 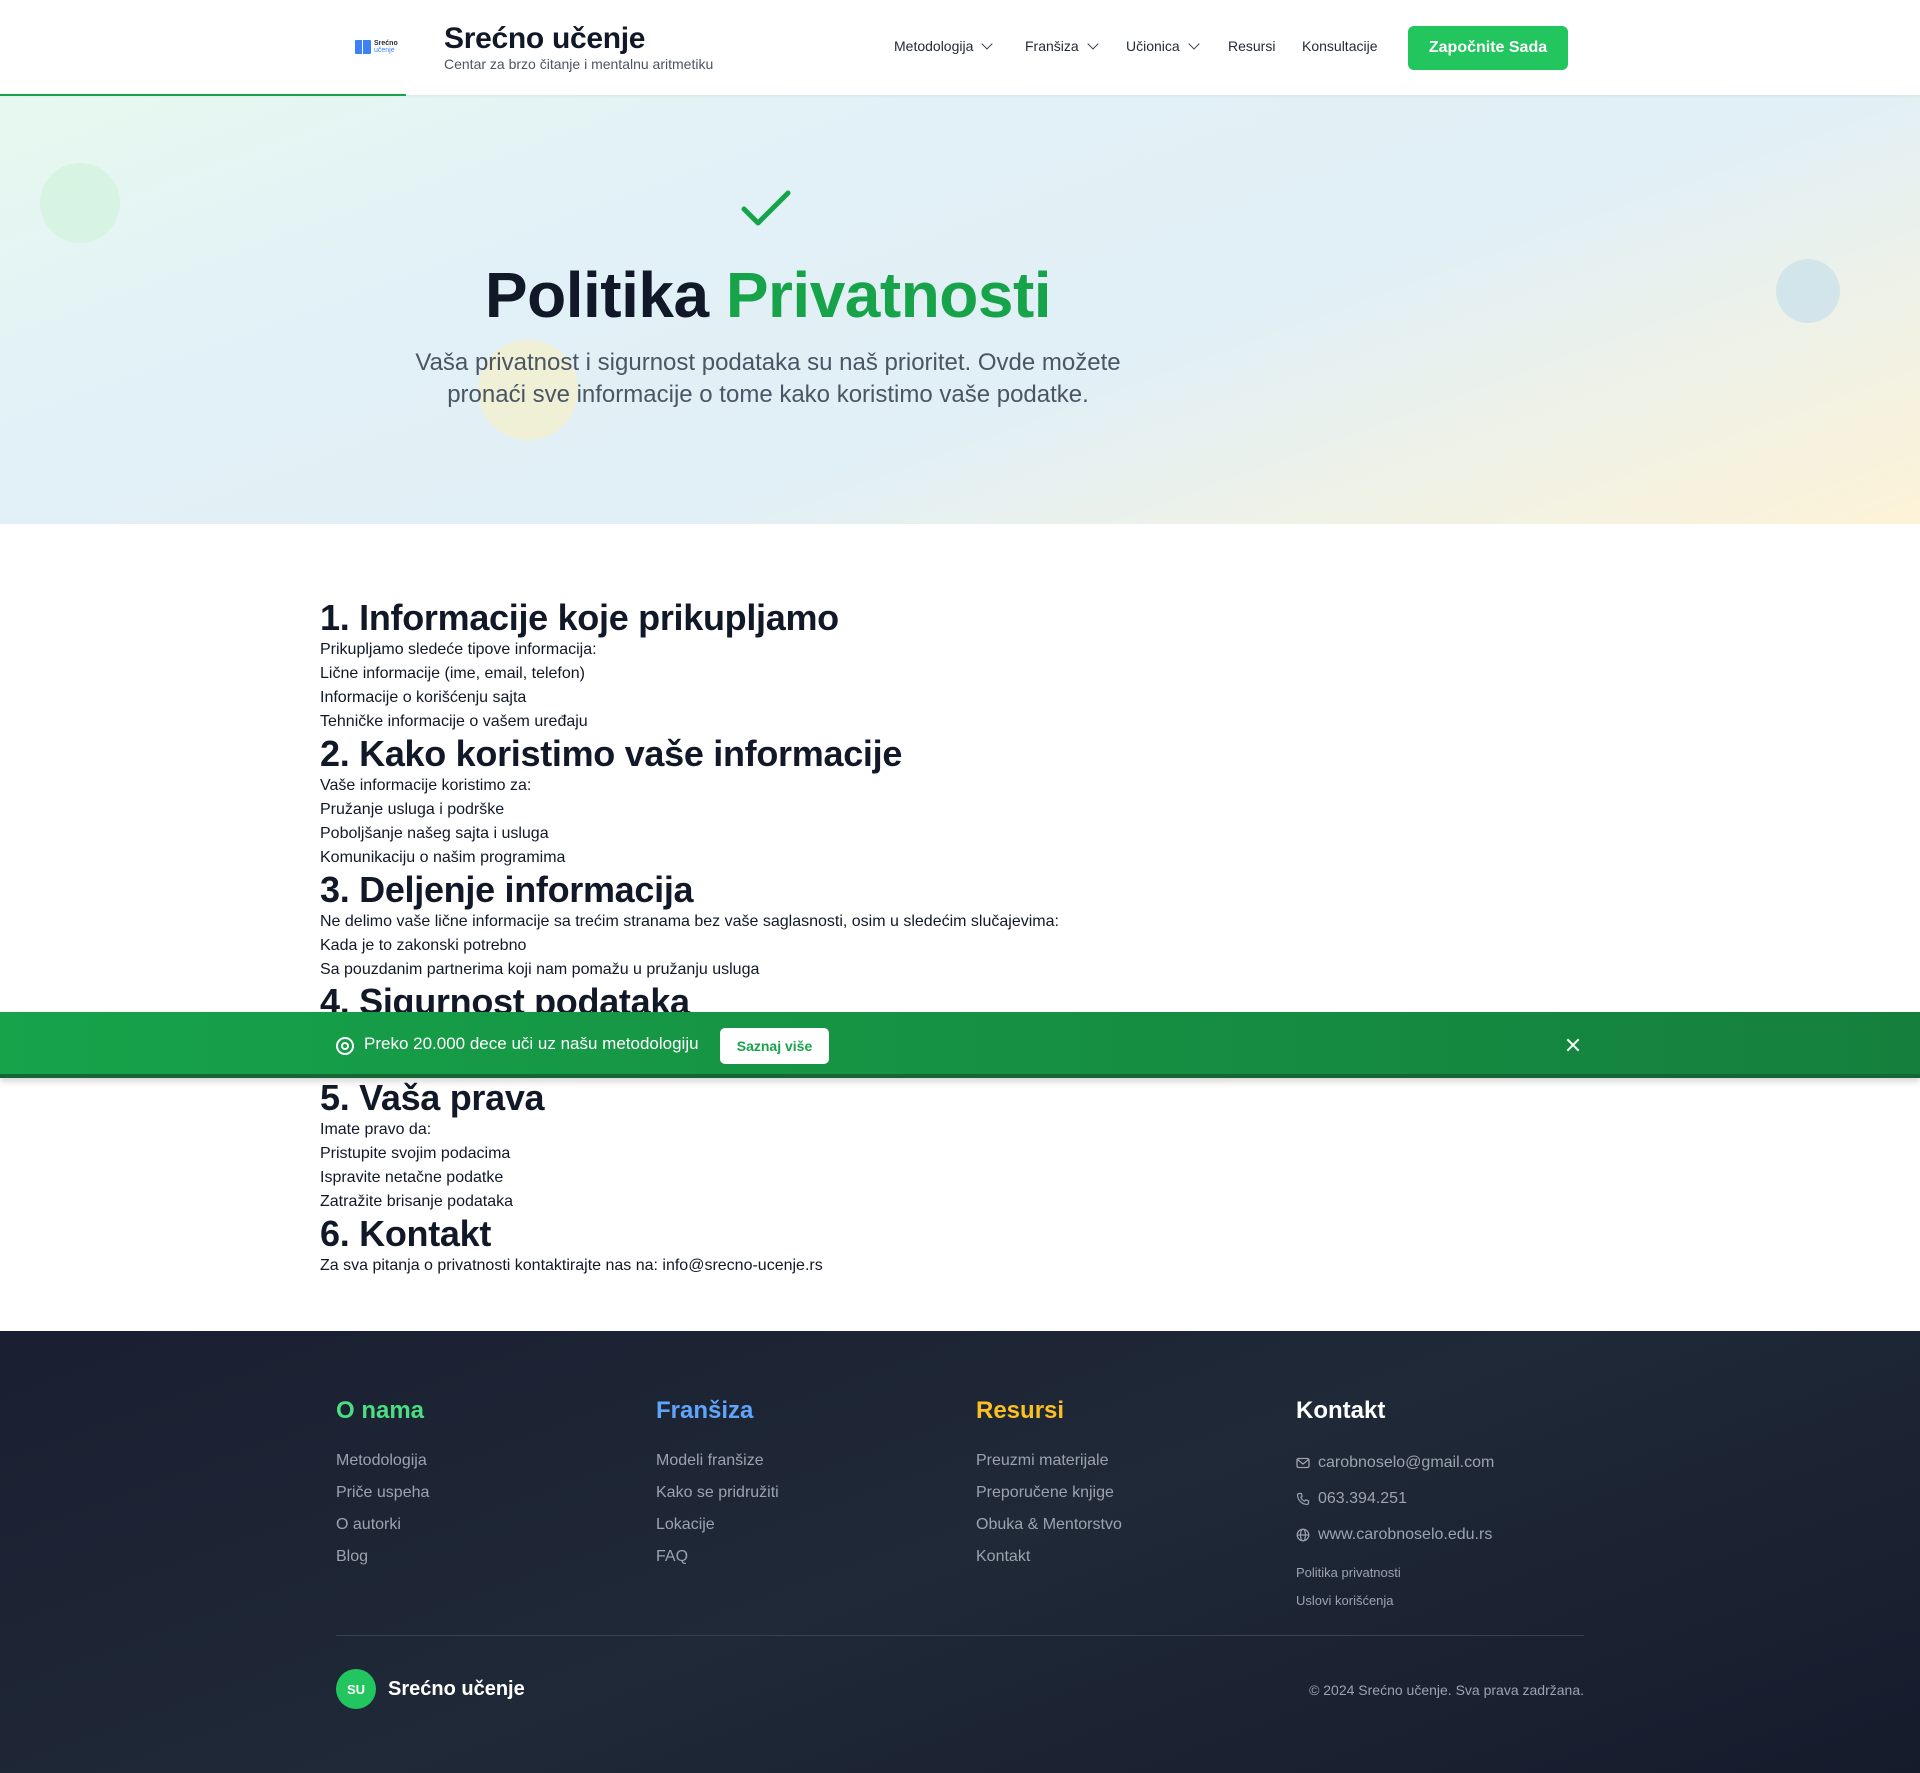 I want to click on footer-link: Kako se pridružiti, so click(x=717, y=1493).